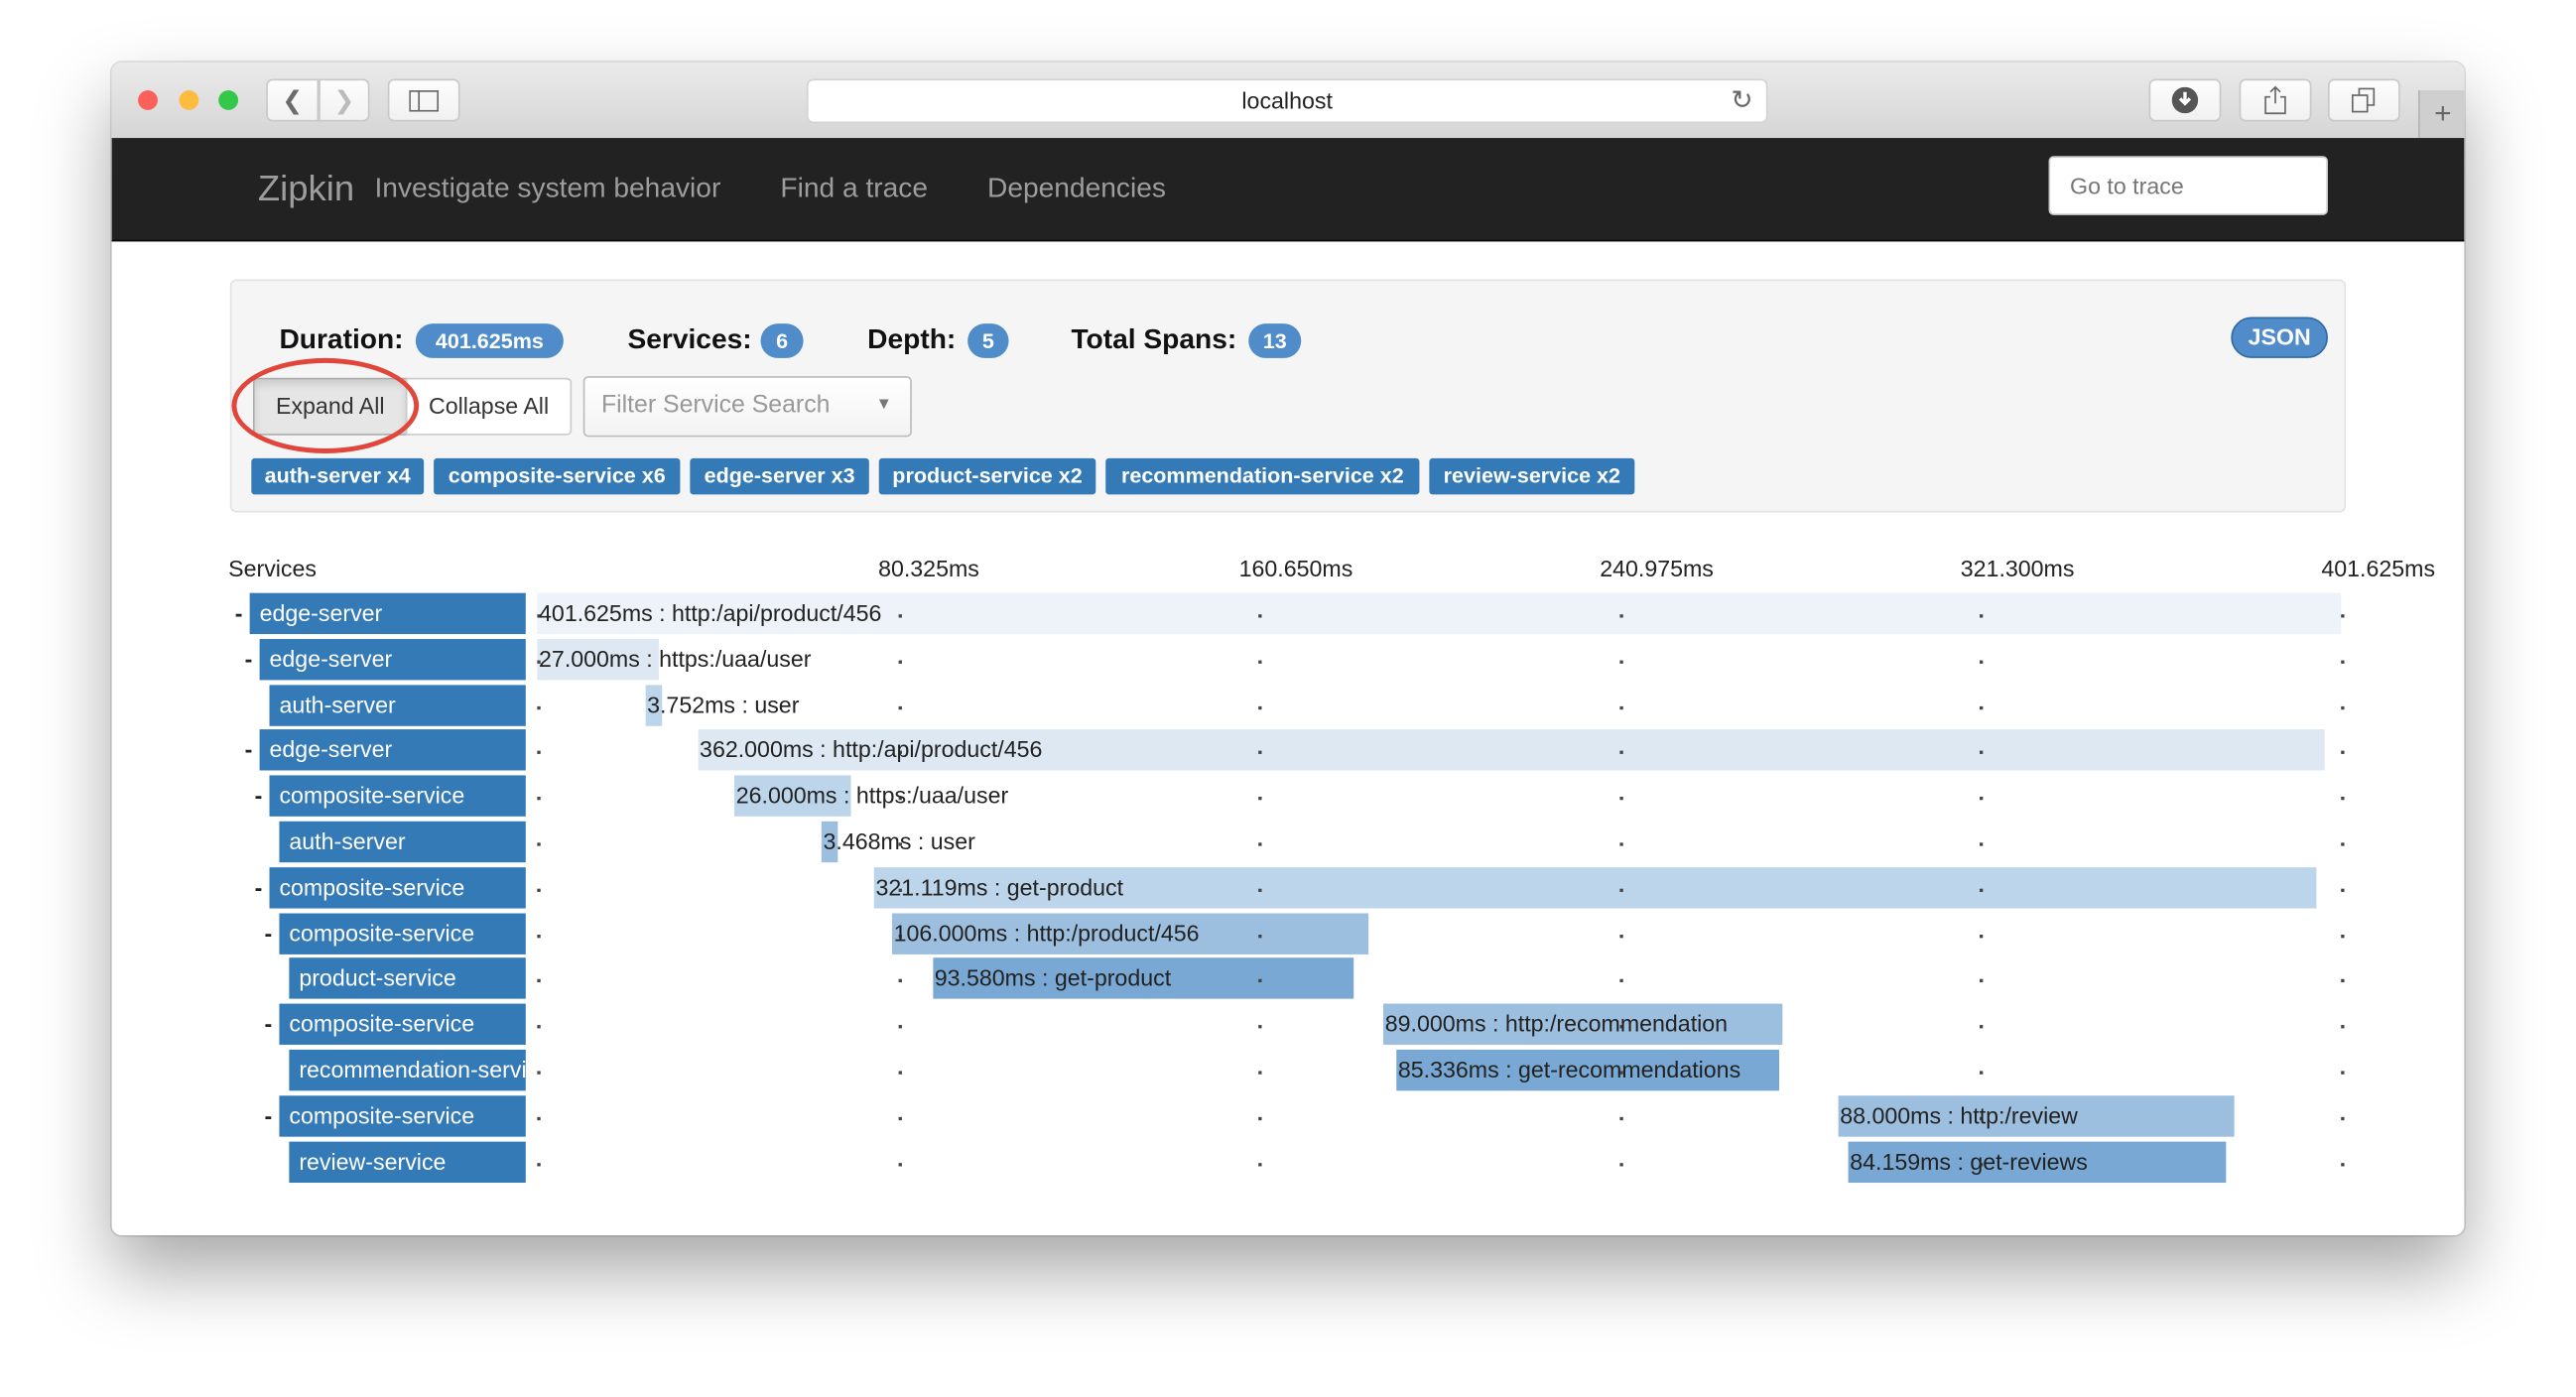 The width and height of the screenshot is (2576, 1397). What do you see at coordinates (2188, 185) in the screenshot?
I see `go-to-trace-input` at bounding box center [2188, 185].